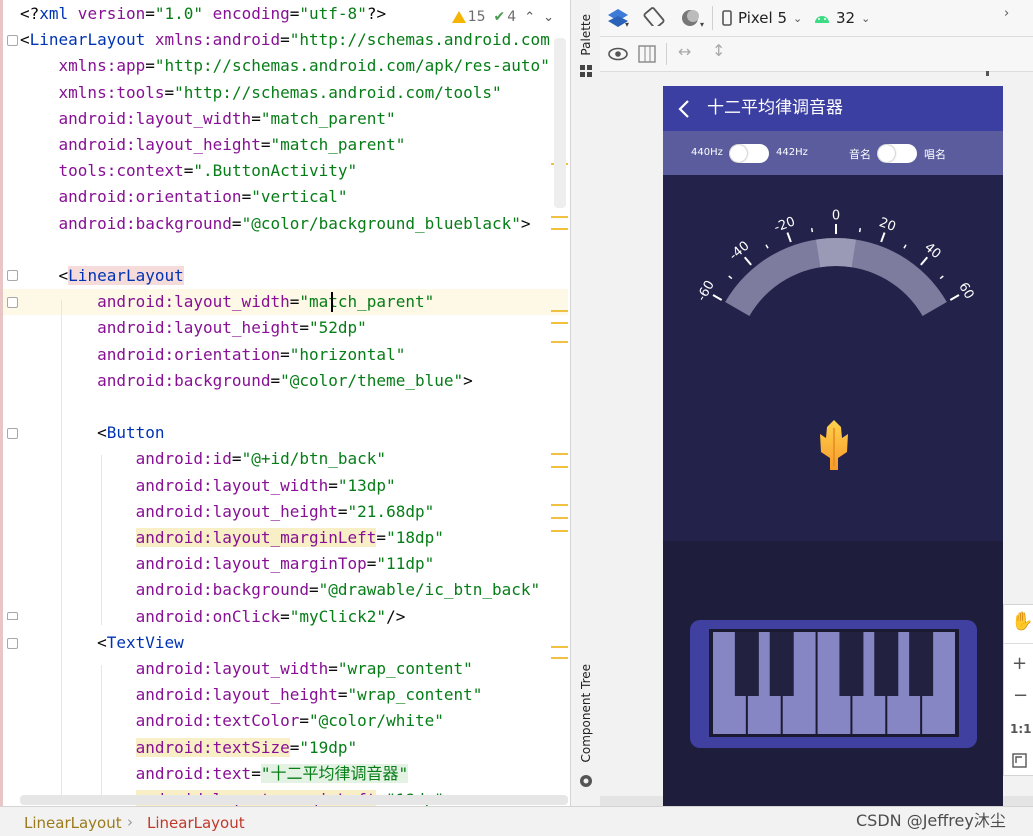 Image resolution: width=1033 pixels, height=836 pixels. I want to click on freq-switch, so click(749, 153).